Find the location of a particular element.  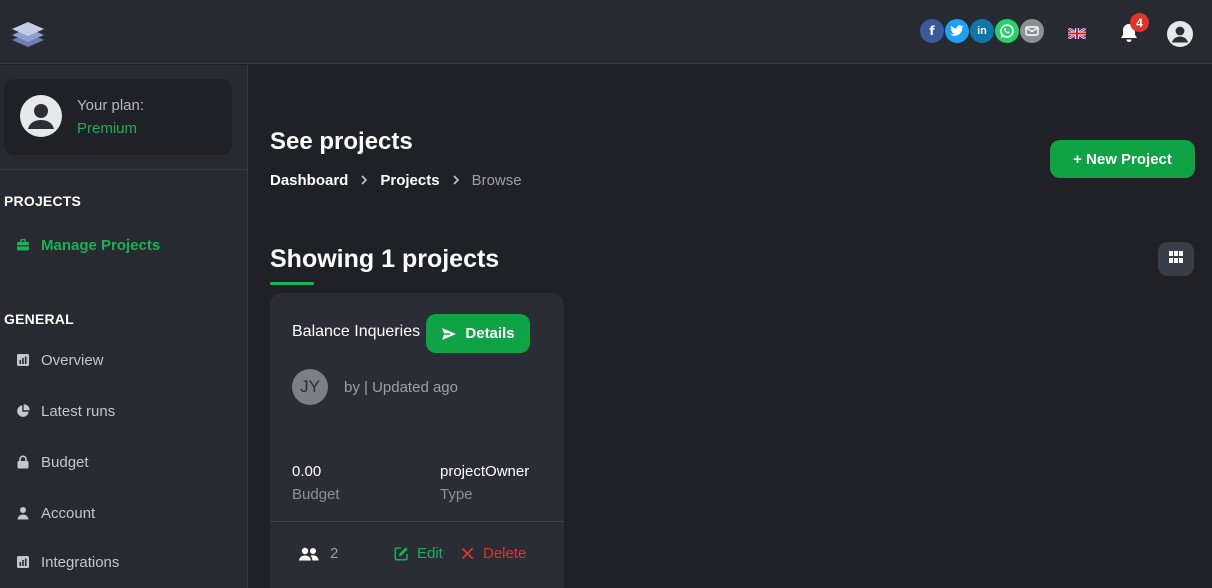

project-name: Balance Inqueries is located at coordinates (362, 332).